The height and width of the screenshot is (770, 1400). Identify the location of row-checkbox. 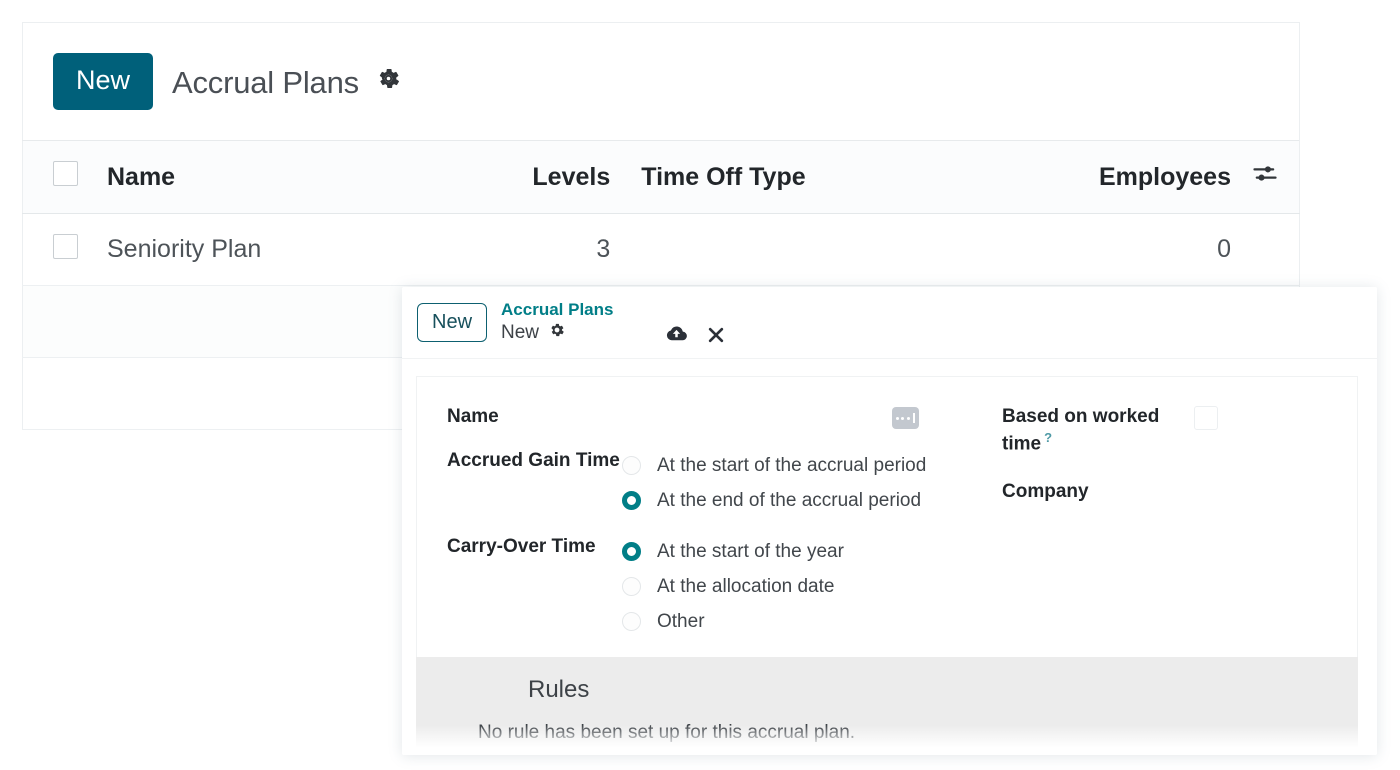
(65, 246).